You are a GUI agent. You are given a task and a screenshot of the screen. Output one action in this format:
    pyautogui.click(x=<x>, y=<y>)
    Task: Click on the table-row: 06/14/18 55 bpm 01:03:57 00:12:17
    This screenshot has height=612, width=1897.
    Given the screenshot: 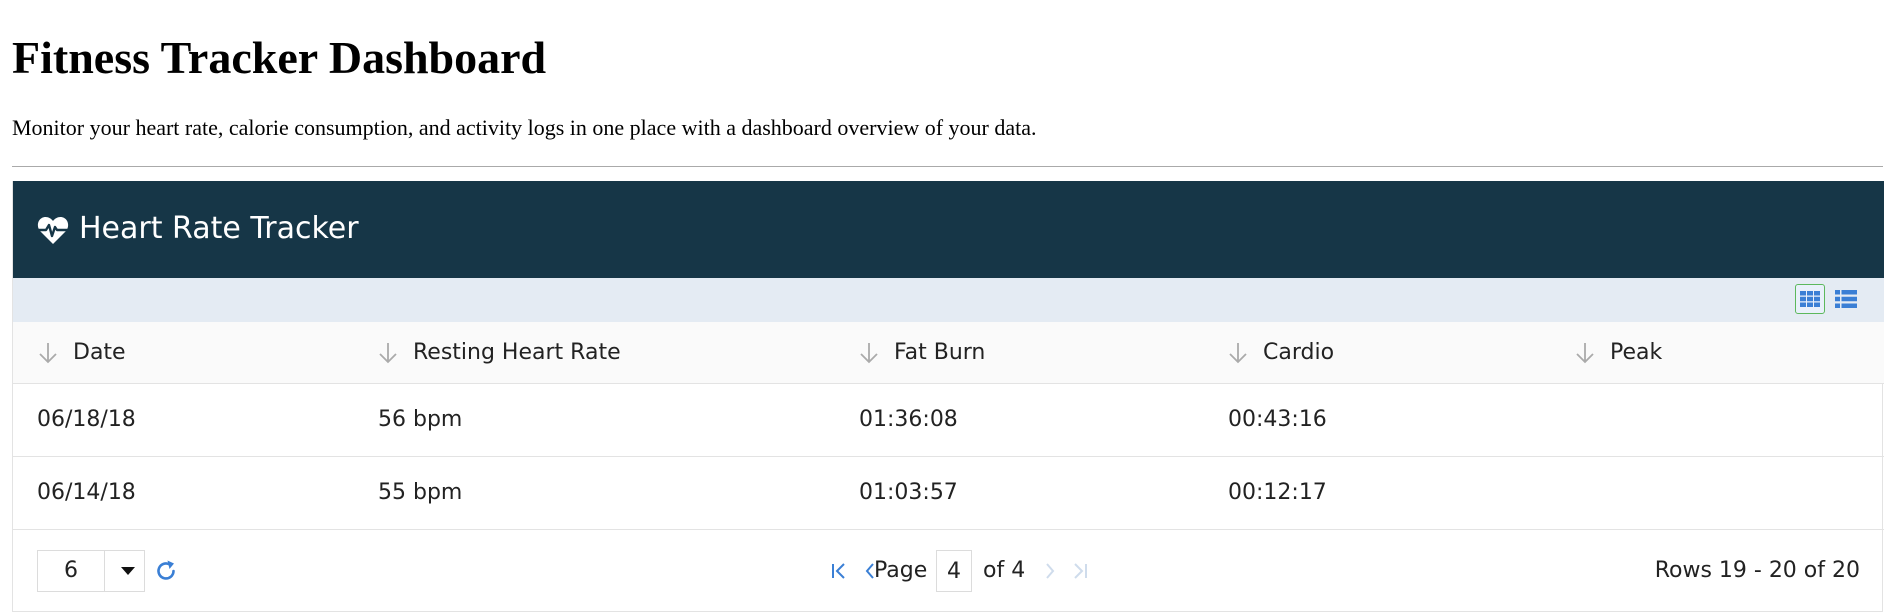 What is the action you would take?
    pyautogui.click(x=948, y=493)
    